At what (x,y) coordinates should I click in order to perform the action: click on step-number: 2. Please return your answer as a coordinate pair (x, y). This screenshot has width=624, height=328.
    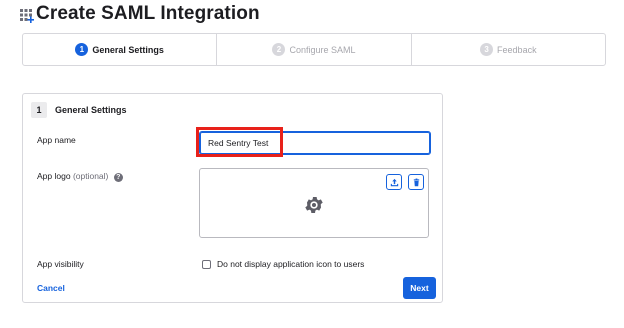
    Looking at the image, I should click on (279, 49).